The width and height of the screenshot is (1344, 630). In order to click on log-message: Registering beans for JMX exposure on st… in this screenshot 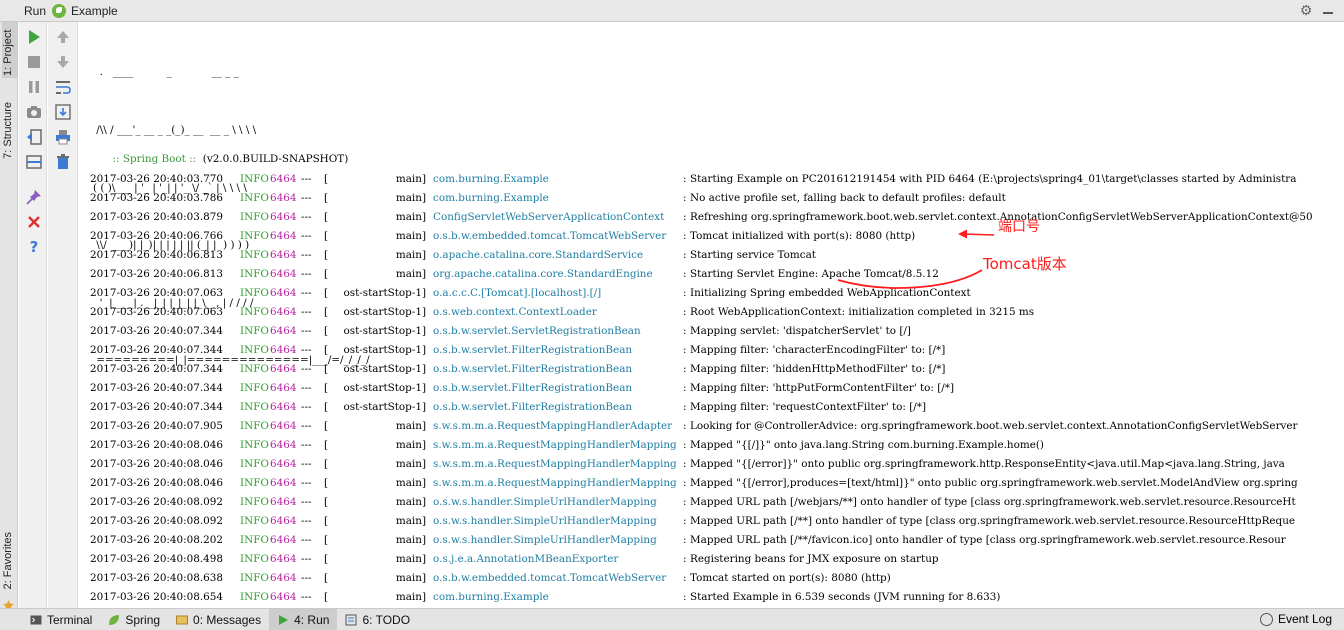, I will do `click(814, 559)`.